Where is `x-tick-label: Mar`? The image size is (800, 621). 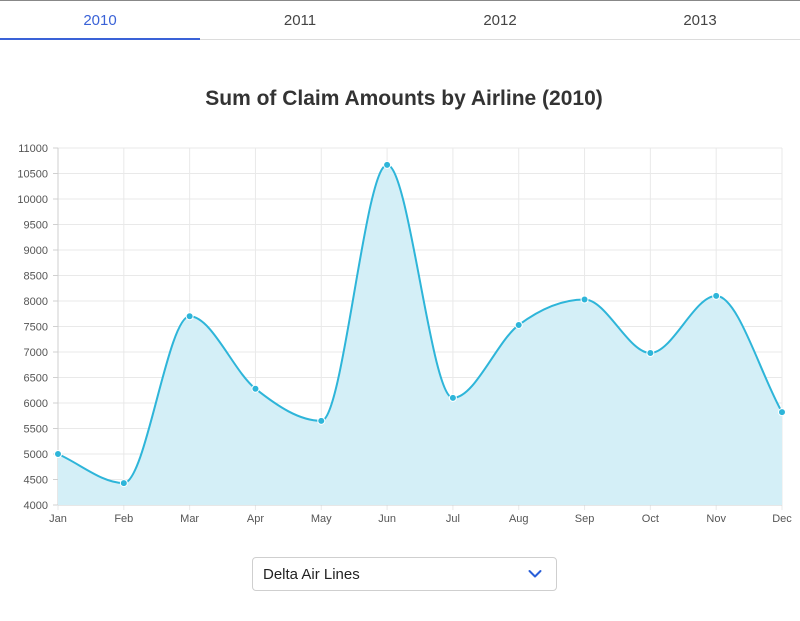
x-tick-label: Mar is located at coordinates (189, 519).